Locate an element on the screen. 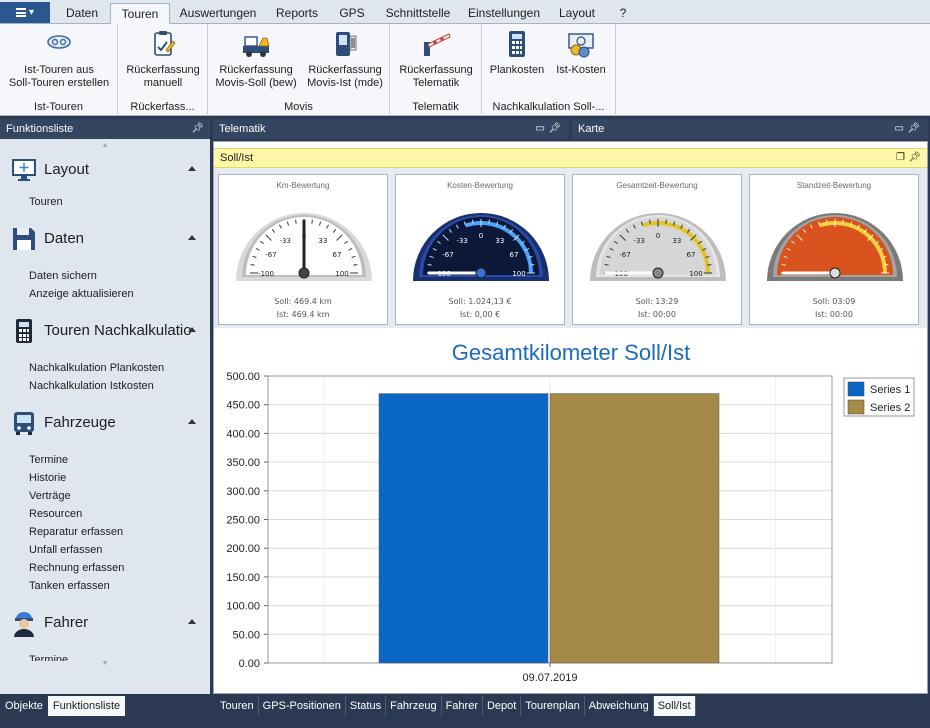 The width and height of the screenshot is (930, 728). tab-soll-ist: Soll/Ist is located at coordinates (674, 706).